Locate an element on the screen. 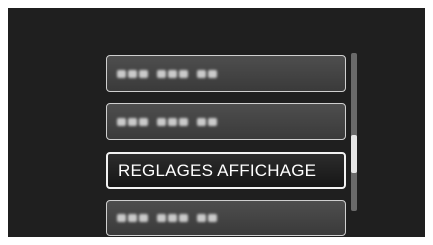  menu-item-display-settings: REGLAGES AFFICHAGE is located at coordinates (226, 170).